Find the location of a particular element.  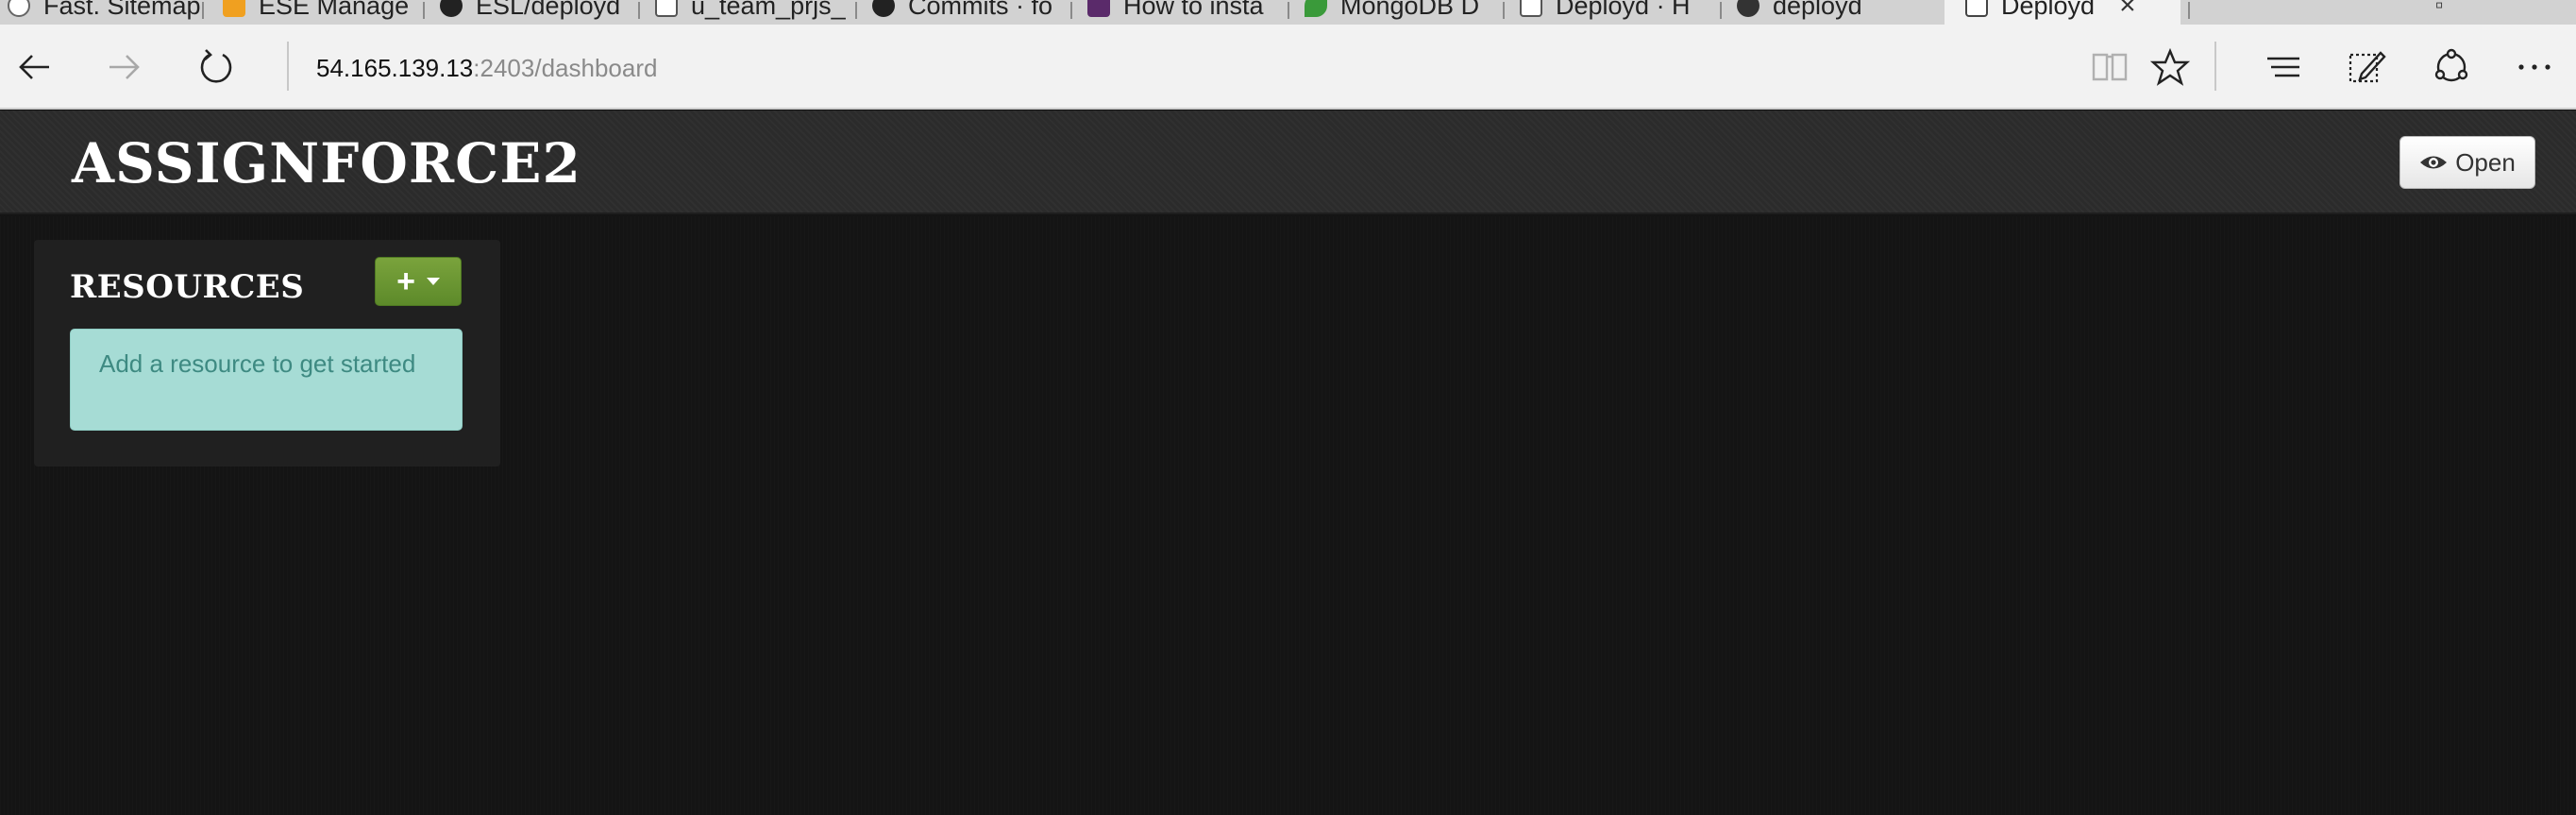

browser-tab: ESL/deployd is located at coordinates (540, 12).